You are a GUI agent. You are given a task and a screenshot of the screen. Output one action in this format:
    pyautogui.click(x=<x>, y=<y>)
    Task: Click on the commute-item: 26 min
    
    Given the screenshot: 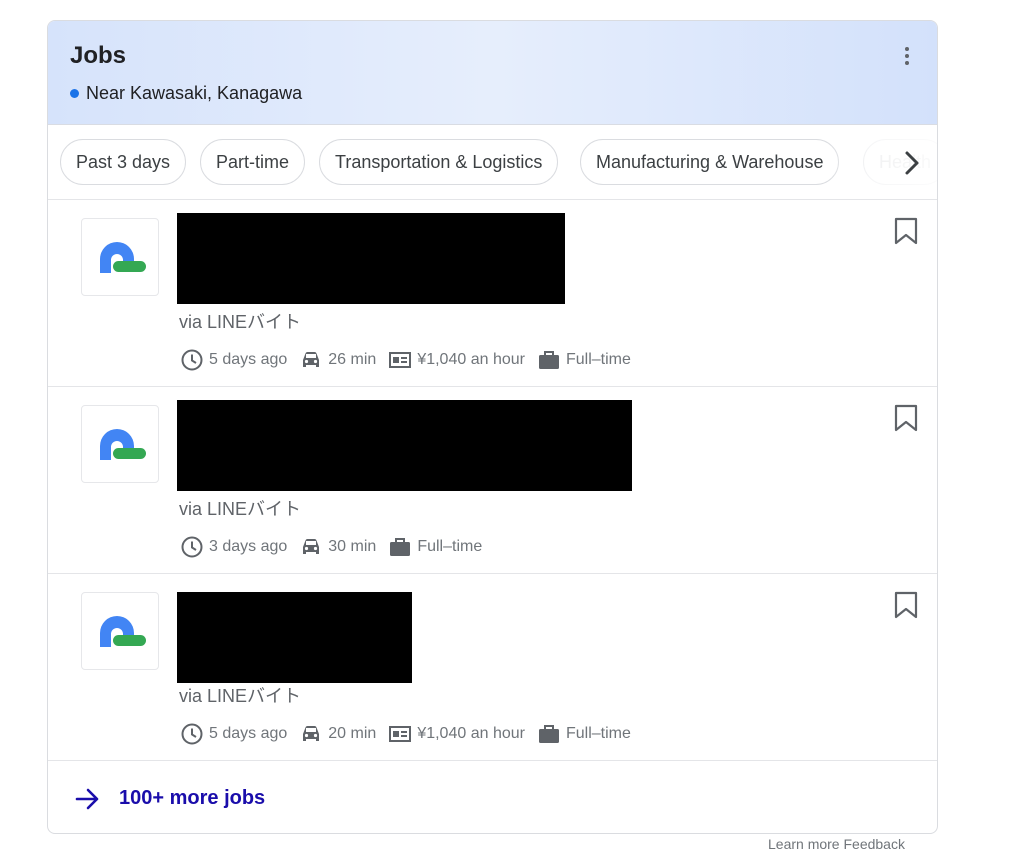 What is the action you would take?
    pyautogui.click(x=338, y=360)
    